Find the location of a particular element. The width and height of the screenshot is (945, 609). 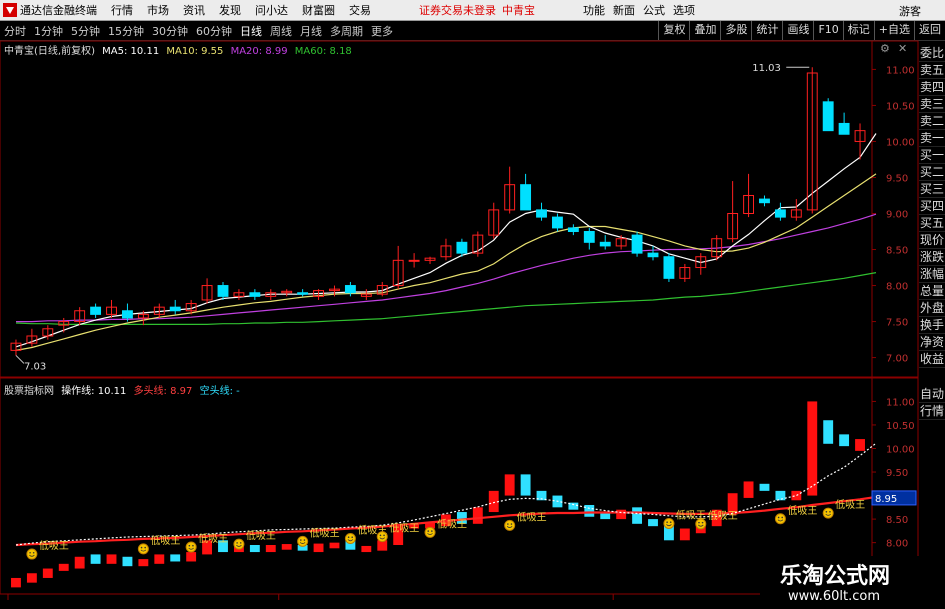

side-panel-item: 外盘 is located at coordinates (932, 308).